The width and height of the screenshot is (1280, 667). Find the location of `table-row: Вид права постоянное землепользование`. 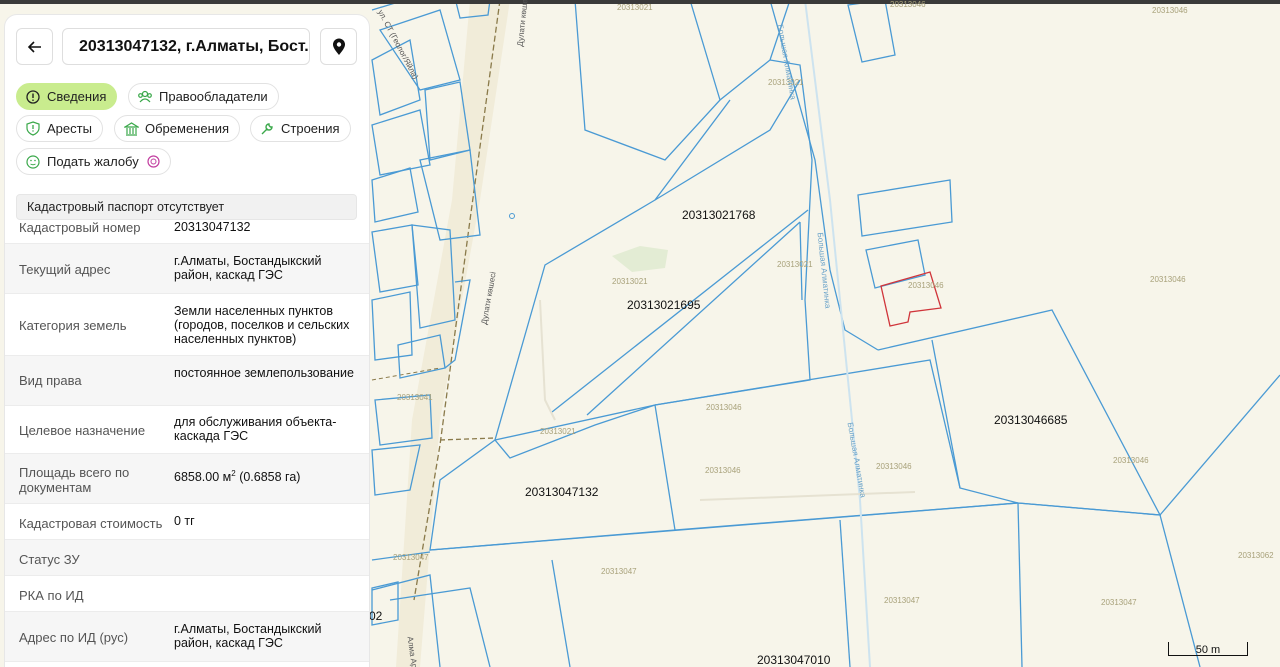

table-row: Вид права постоянное землепользование is located at coordinates (187, 381).